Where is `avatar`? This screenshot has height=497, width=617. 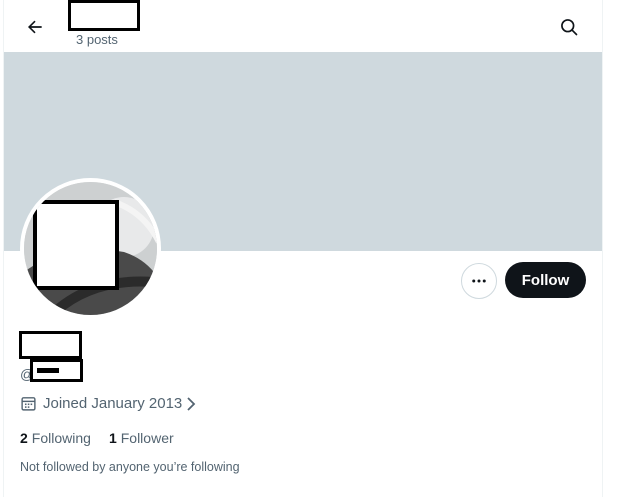
avatar is located at coordinates (90, 248).